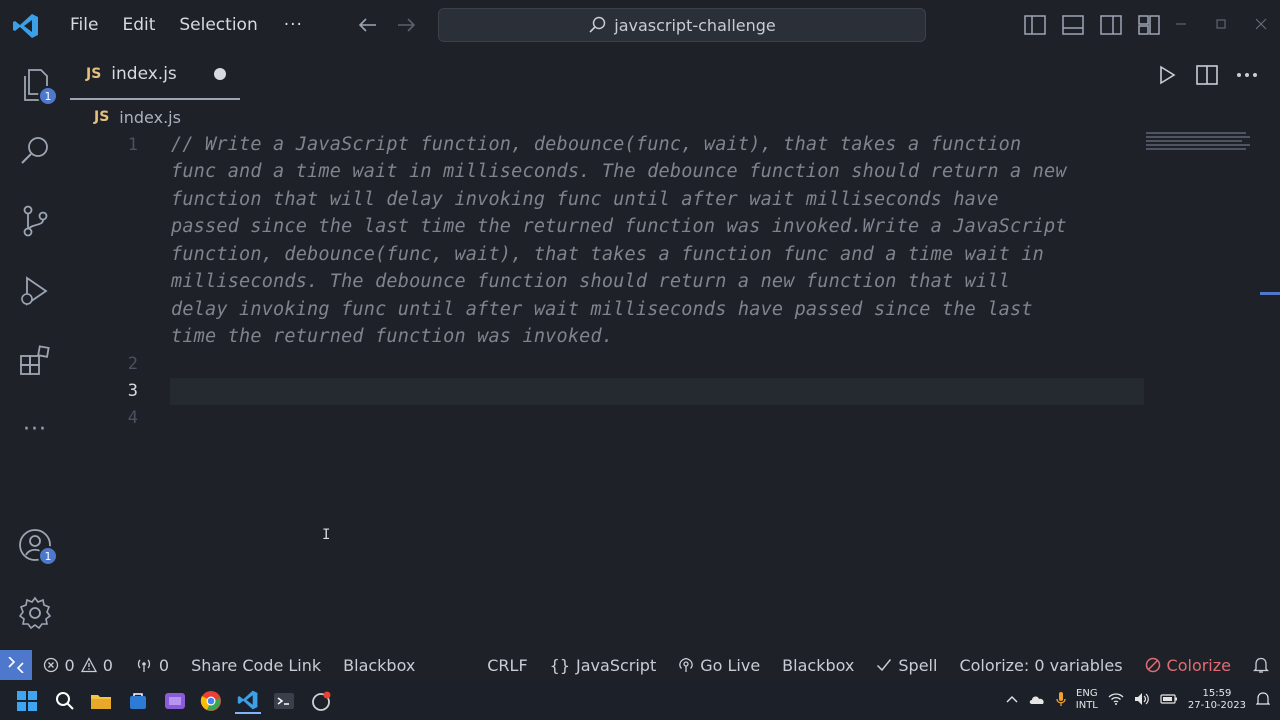 The width and height of the screenshot is (1280, 720). What do you see at coordinates (1201, 144) in the screenshot?
I see `minimap` at bounding box center [1201, 144].